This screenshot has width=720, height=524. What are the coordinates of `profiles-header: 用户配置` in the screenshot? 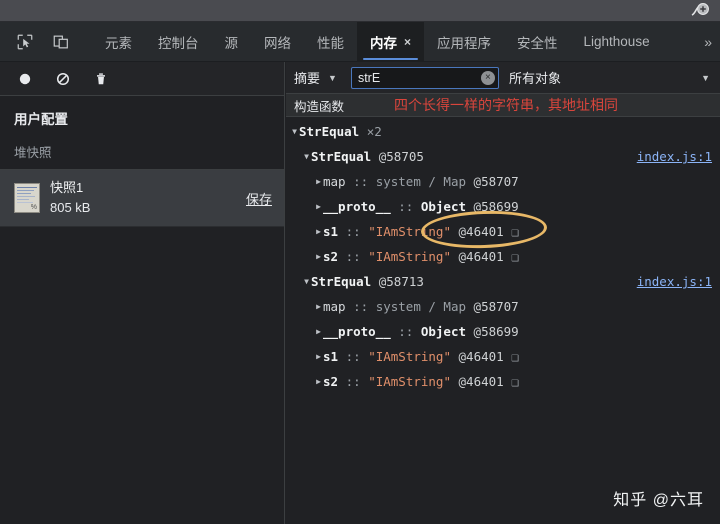 It's located at (41, 119).